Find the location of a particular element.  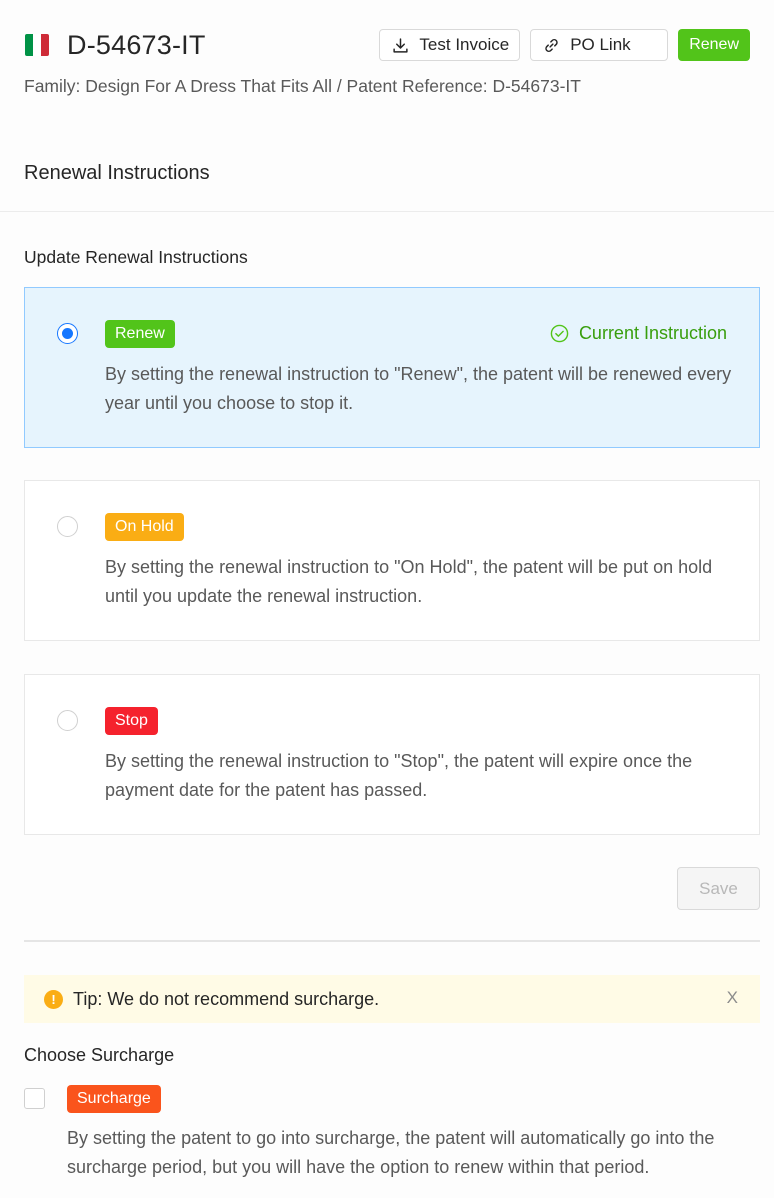

page-title: D-54673-IT is located at coordinates (136, 45).